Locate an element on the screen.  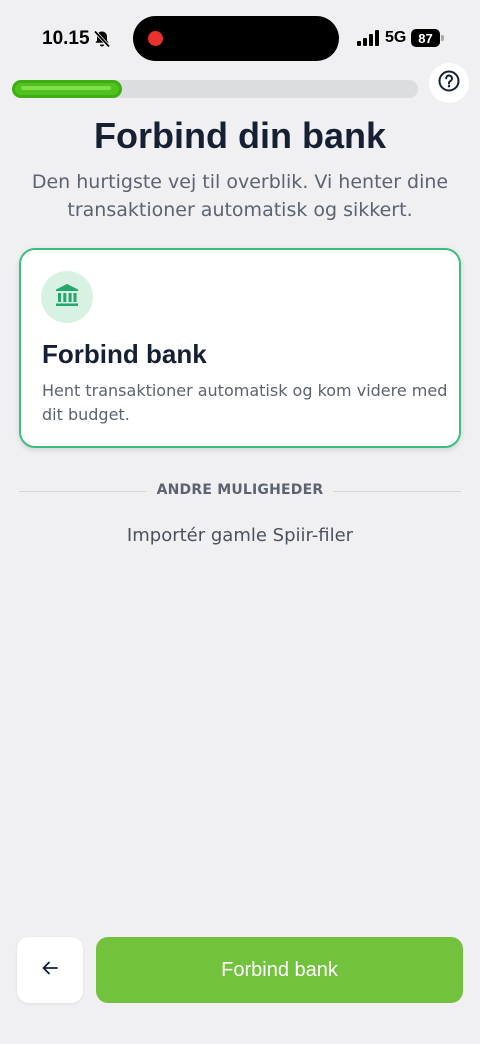
divider-label: ANDRE MULIGHEDER is located at coordinates (240, 490).